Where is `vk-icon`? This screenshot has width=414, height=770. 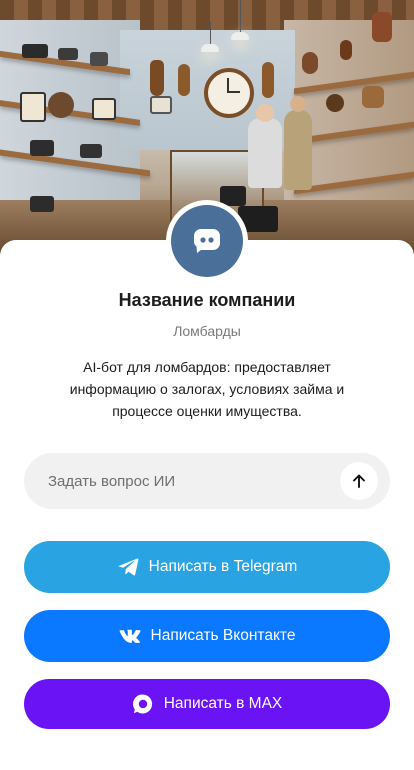 vk-icon is located at coordinates (130, 636).